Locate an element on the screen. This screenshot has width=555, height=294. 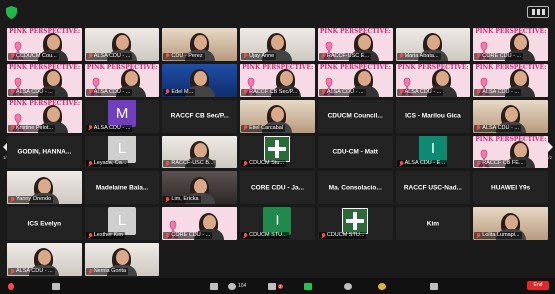
participant-label-text: Ujay Anne is located at coordinates (262, 55).